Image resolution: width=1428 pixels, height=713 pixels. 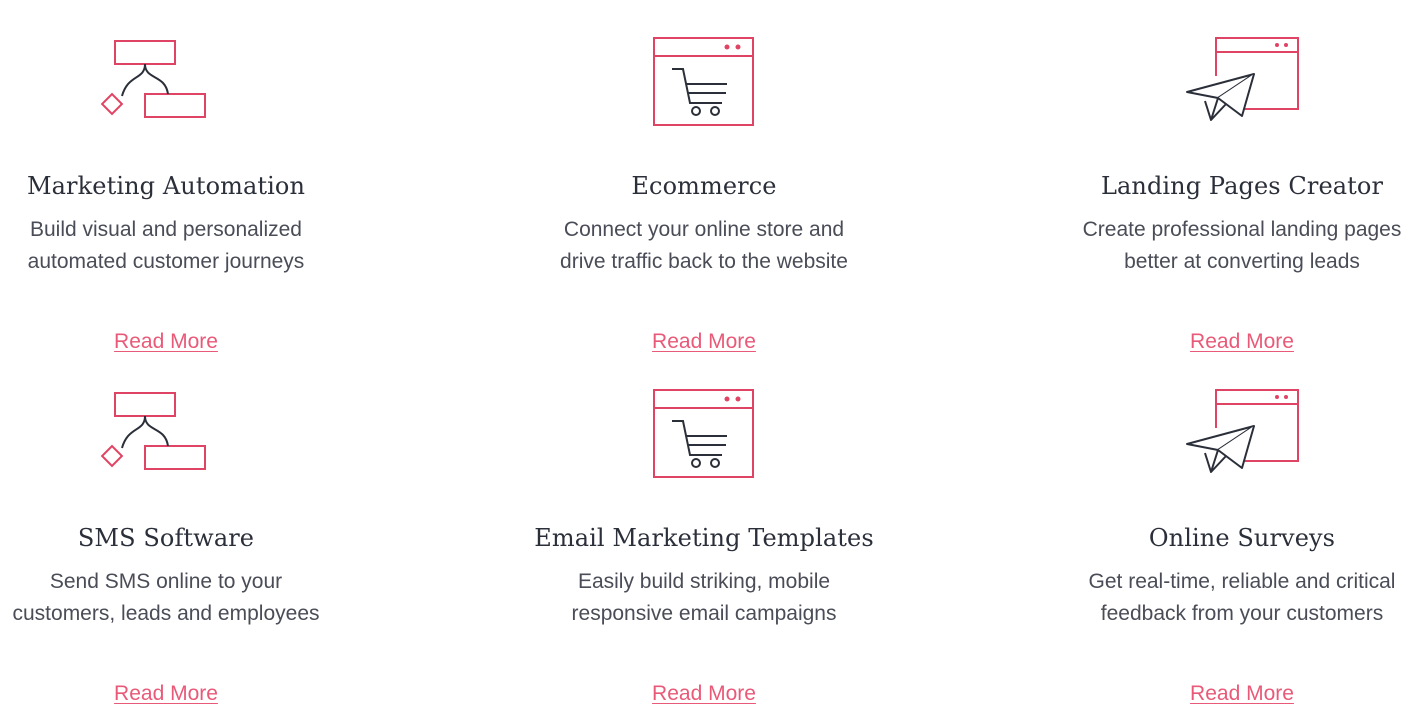 I want to click on feature-description-line: Send SMS online to your, so click(x=166, y=581).